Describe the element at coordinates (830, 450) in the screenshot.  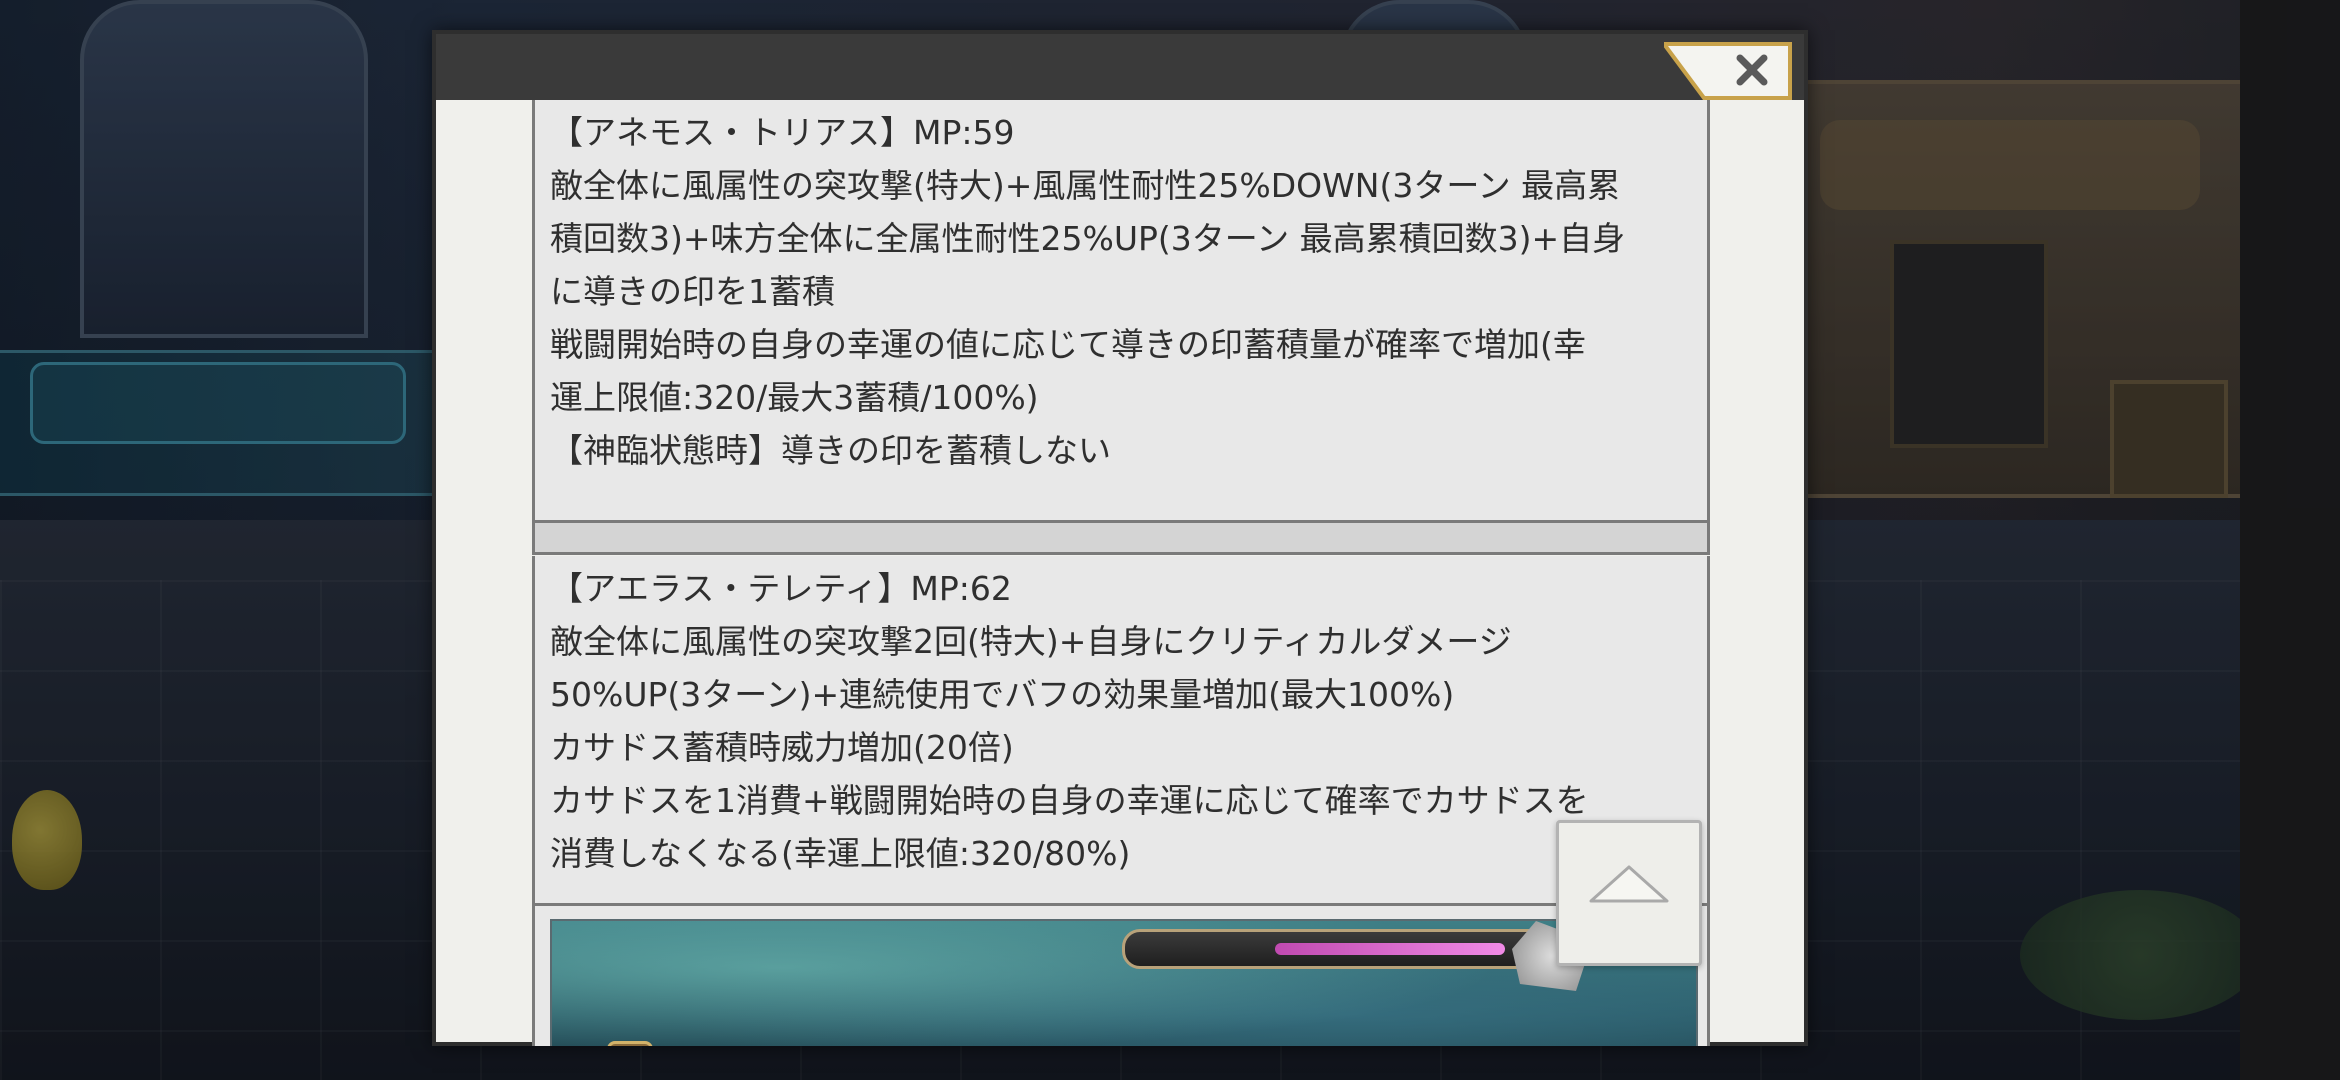
I see `skill-line: 【神臨状態時】導きの印を蓄積しない` at that location.